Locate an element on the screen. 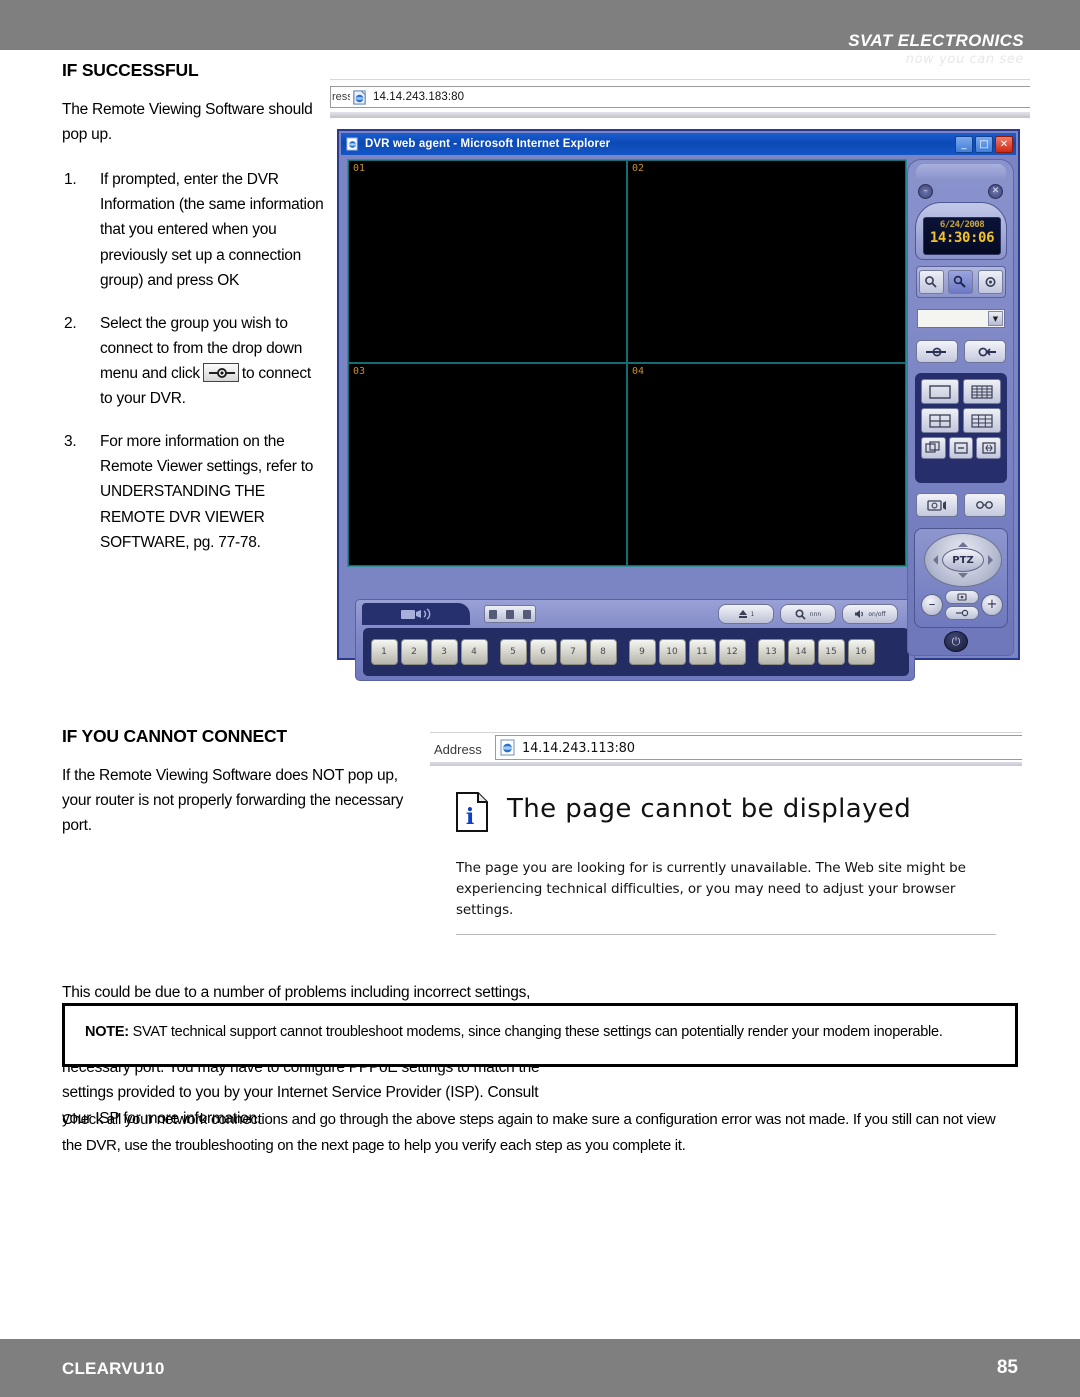 Image resolution: width=1080 pixels, height=1397 pixels. alarm-button: 1 is located at coordinates (746, 614).